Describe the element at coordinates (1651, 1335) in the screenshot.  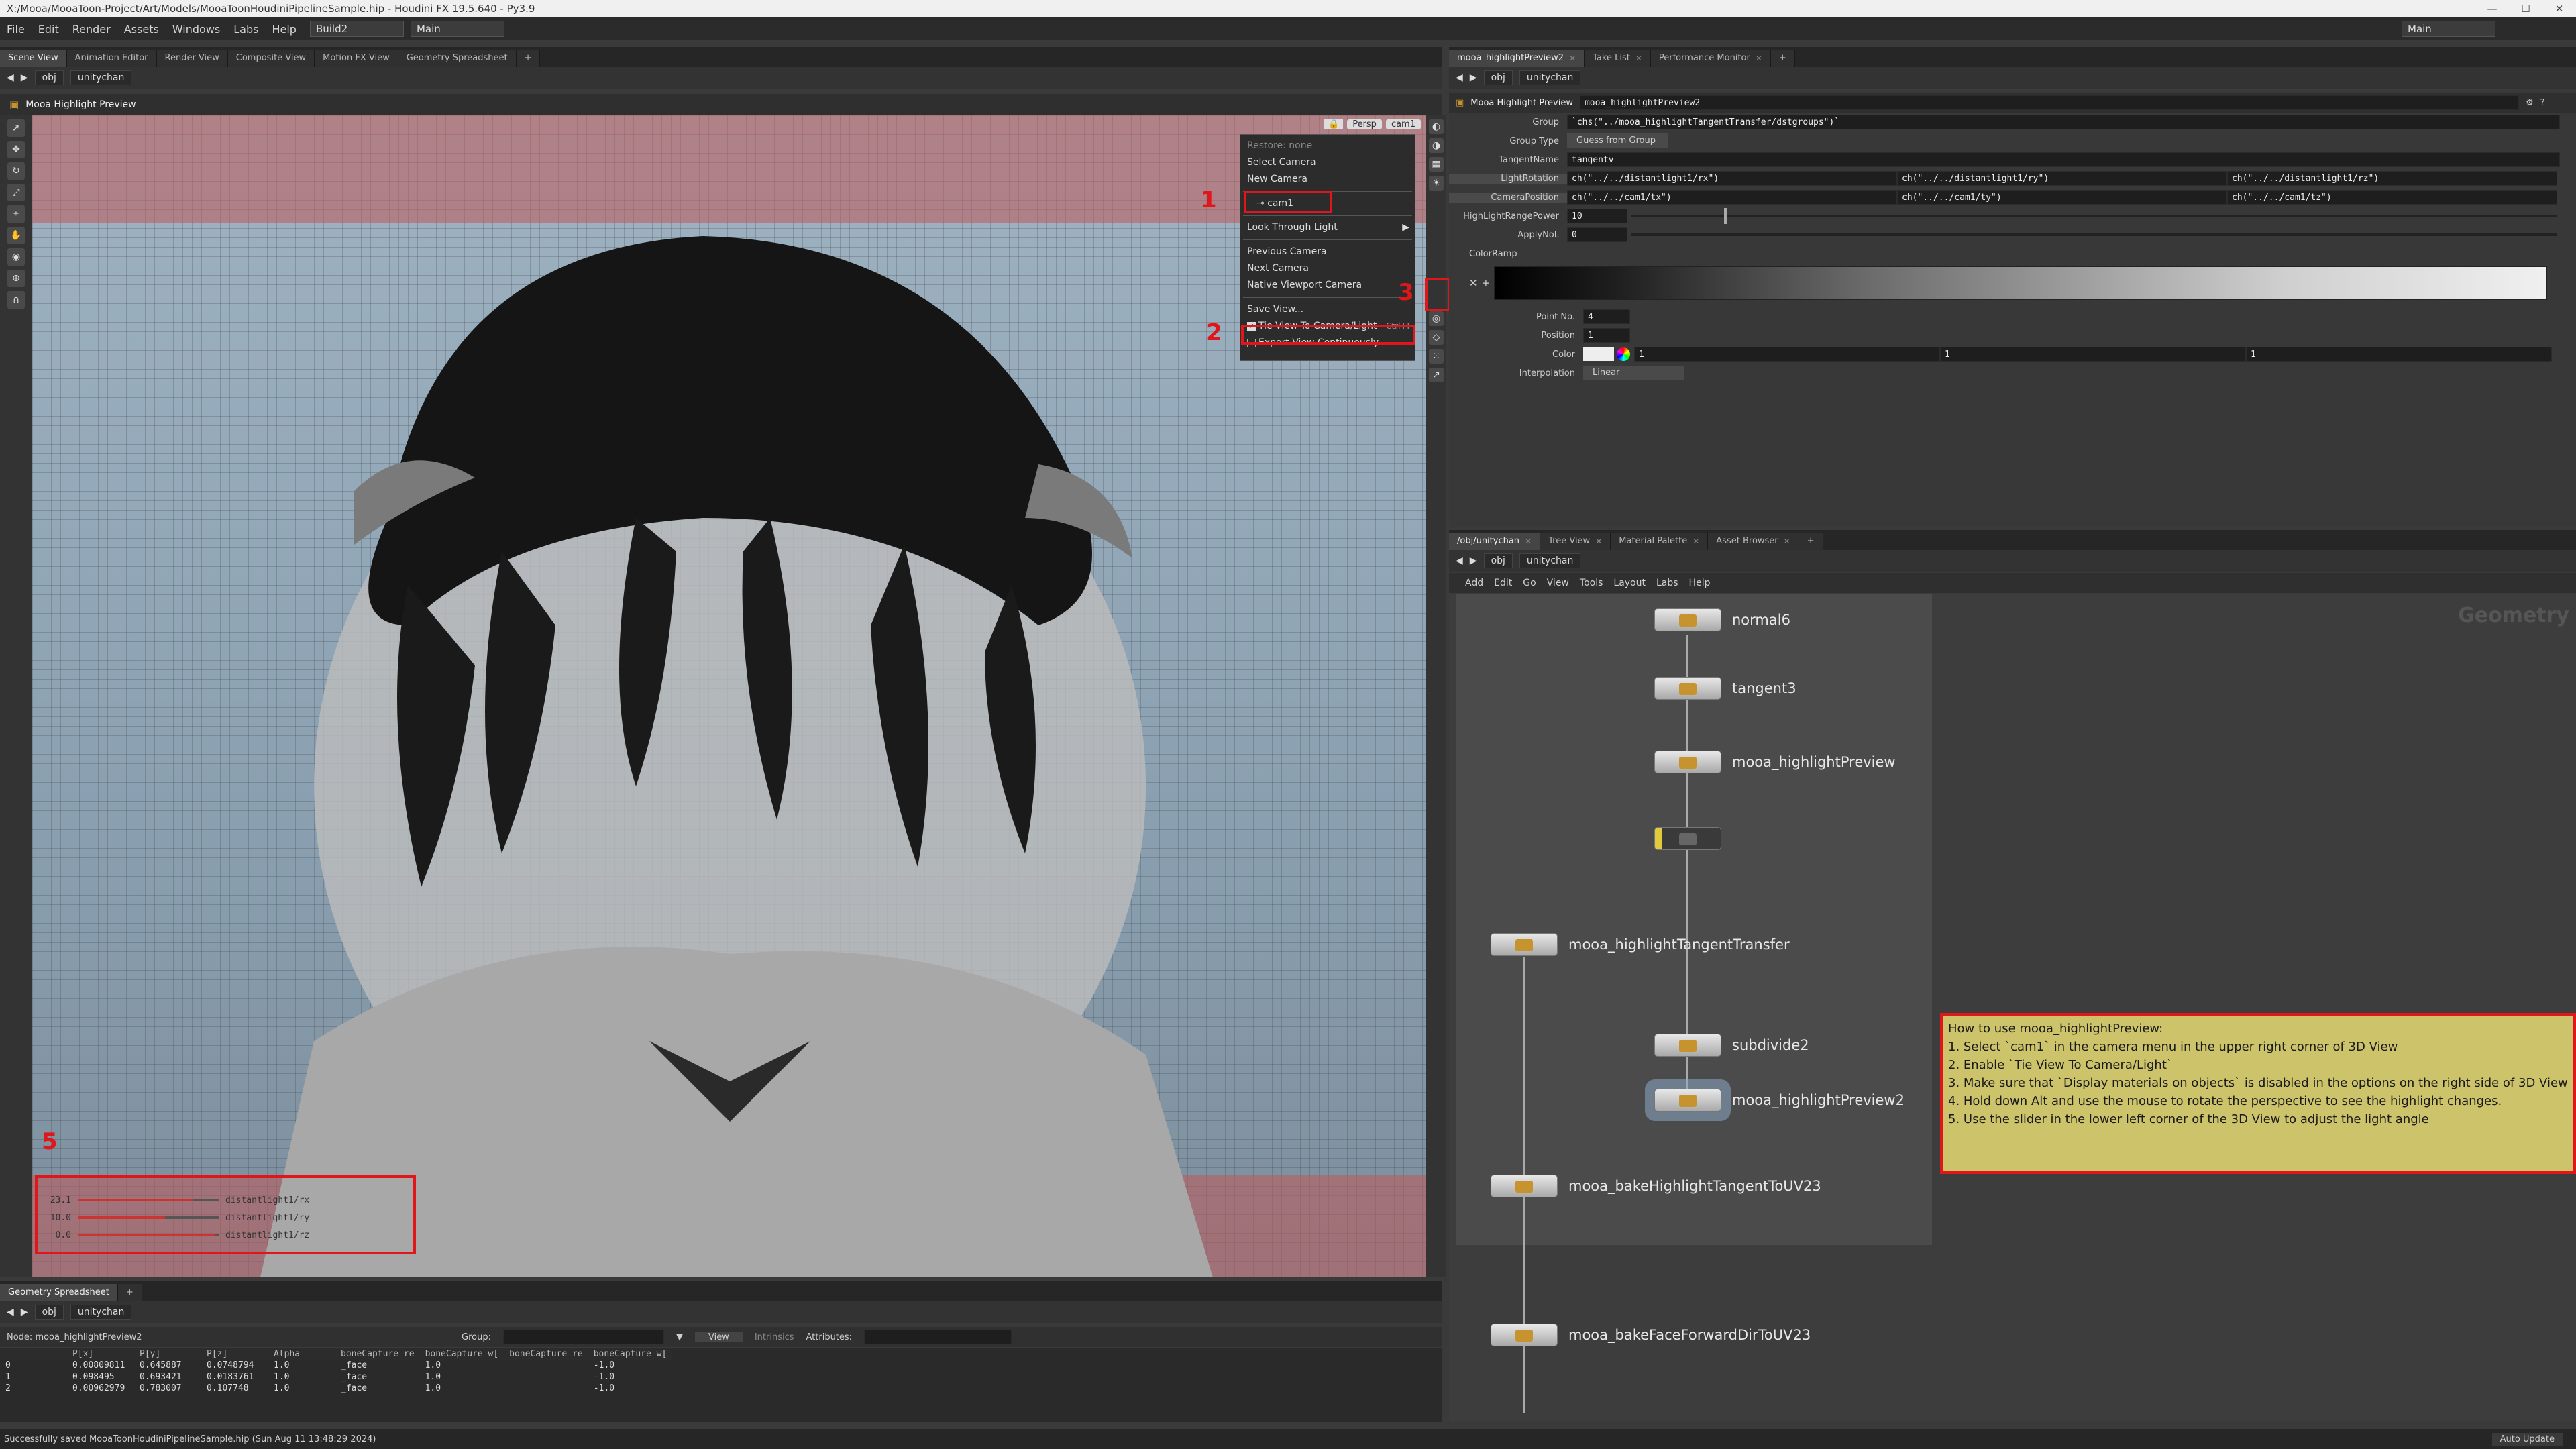
I see `node-mooa-bakefaceforwarddirtouv23: mooa_bakeFaceForwardDirToUV23` at that location.